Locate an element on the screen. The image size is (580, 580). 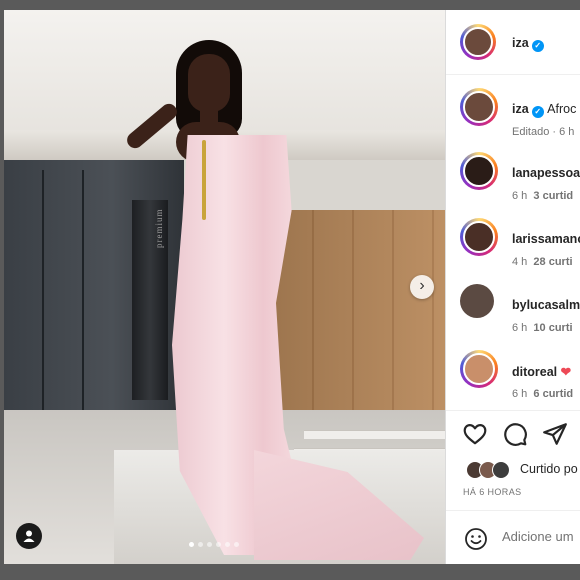
emoji-icon is located at coordinates (476, 539).